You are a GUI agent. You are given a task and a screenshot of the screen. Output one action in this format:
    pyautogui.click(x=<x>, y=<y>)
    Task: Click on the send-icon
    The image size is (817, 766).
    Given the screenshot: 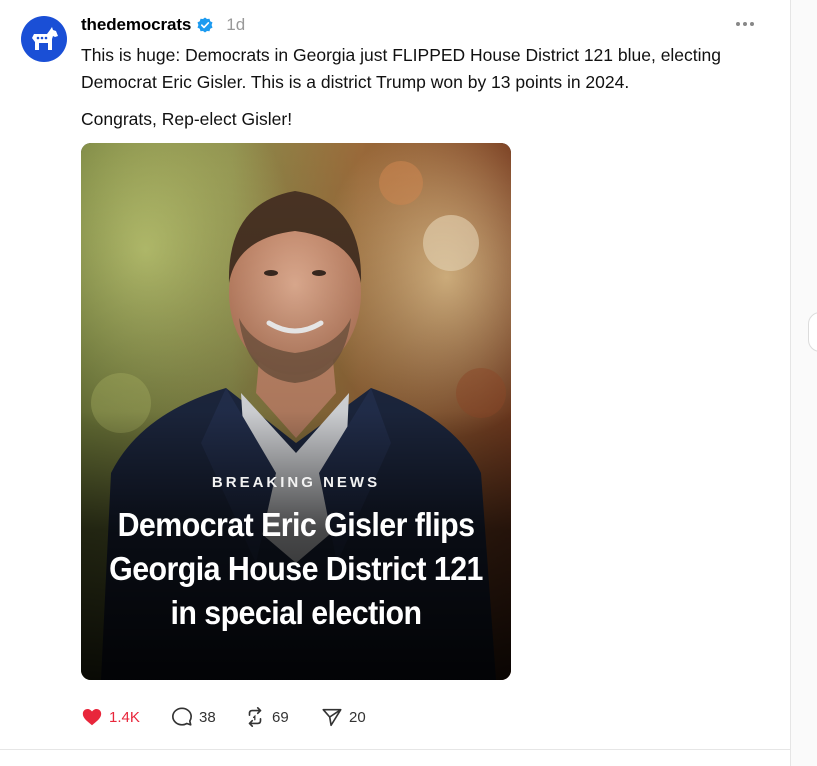 What is the action you would take?
    pyautogui.click(x=332, y=717)
    